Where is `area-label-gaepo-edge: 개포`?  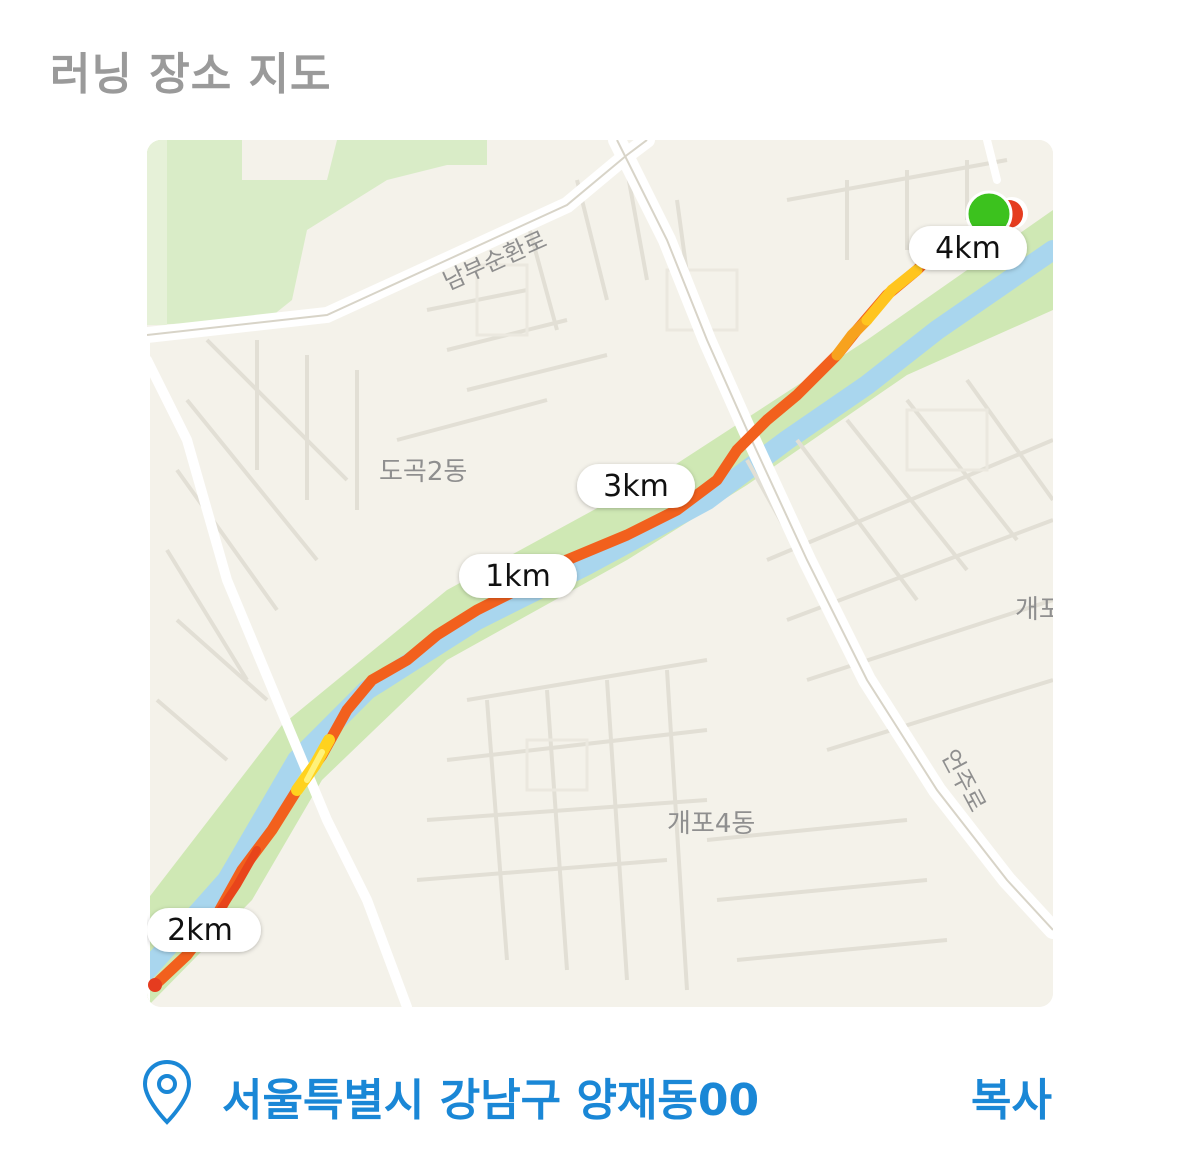 area-label-gaepo-edge: 개포 is located at coordinates (1034, 610).